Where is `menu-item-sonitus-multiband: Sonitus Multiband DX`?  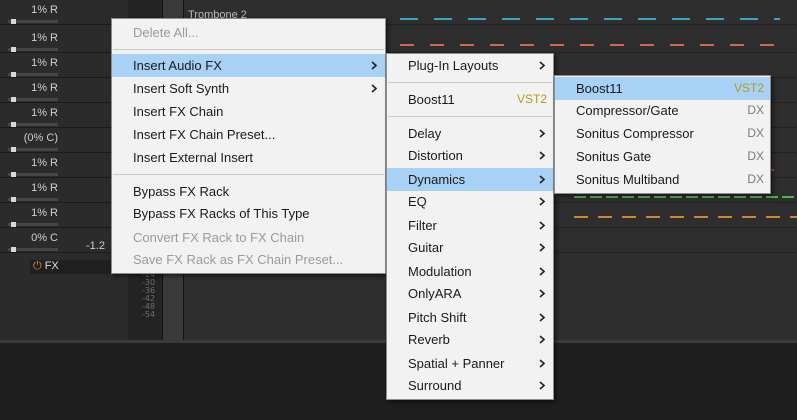 menu-item-sonitus-multiband: Sonitus Multiband DX is located at coordinates (662, 179).